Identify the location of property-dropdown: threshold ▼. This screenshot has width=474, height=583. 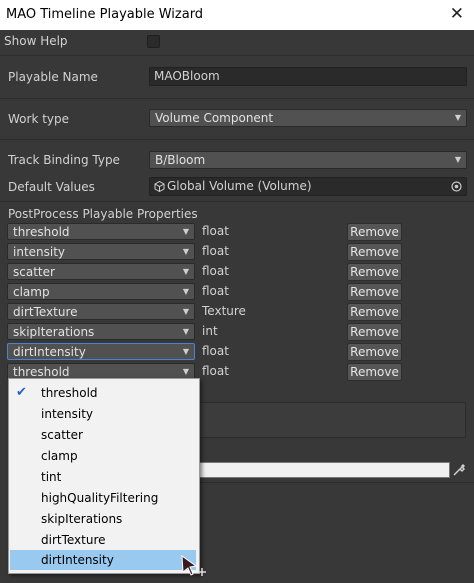
(101, 231).